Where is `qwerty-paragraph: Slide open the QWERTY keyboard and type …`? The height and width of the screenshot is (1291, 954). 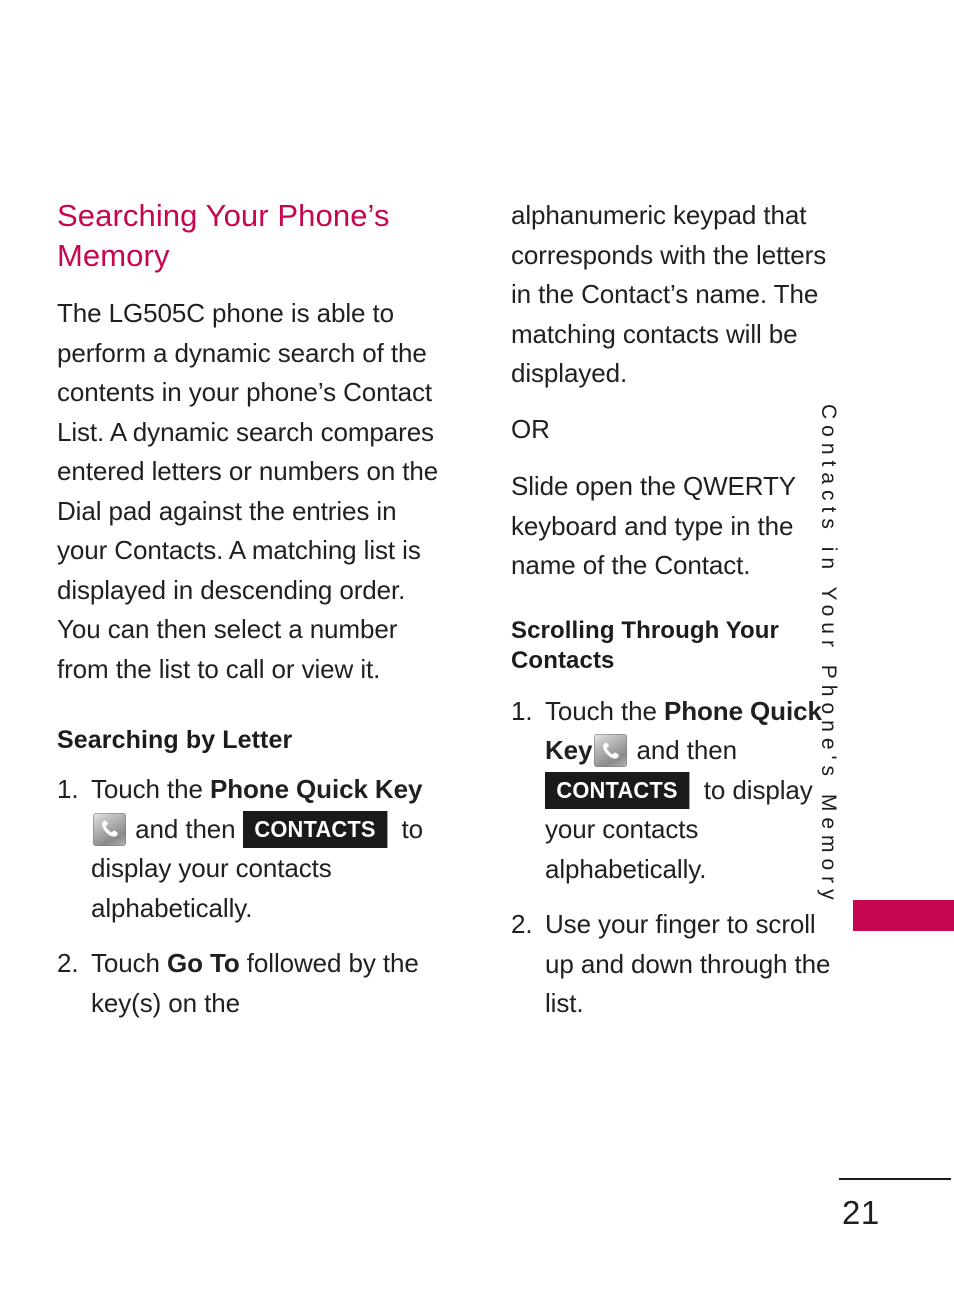 qwerty-paragraph: Slide open the QWERTY keyboard and type … is located at coordinates (653, 525).